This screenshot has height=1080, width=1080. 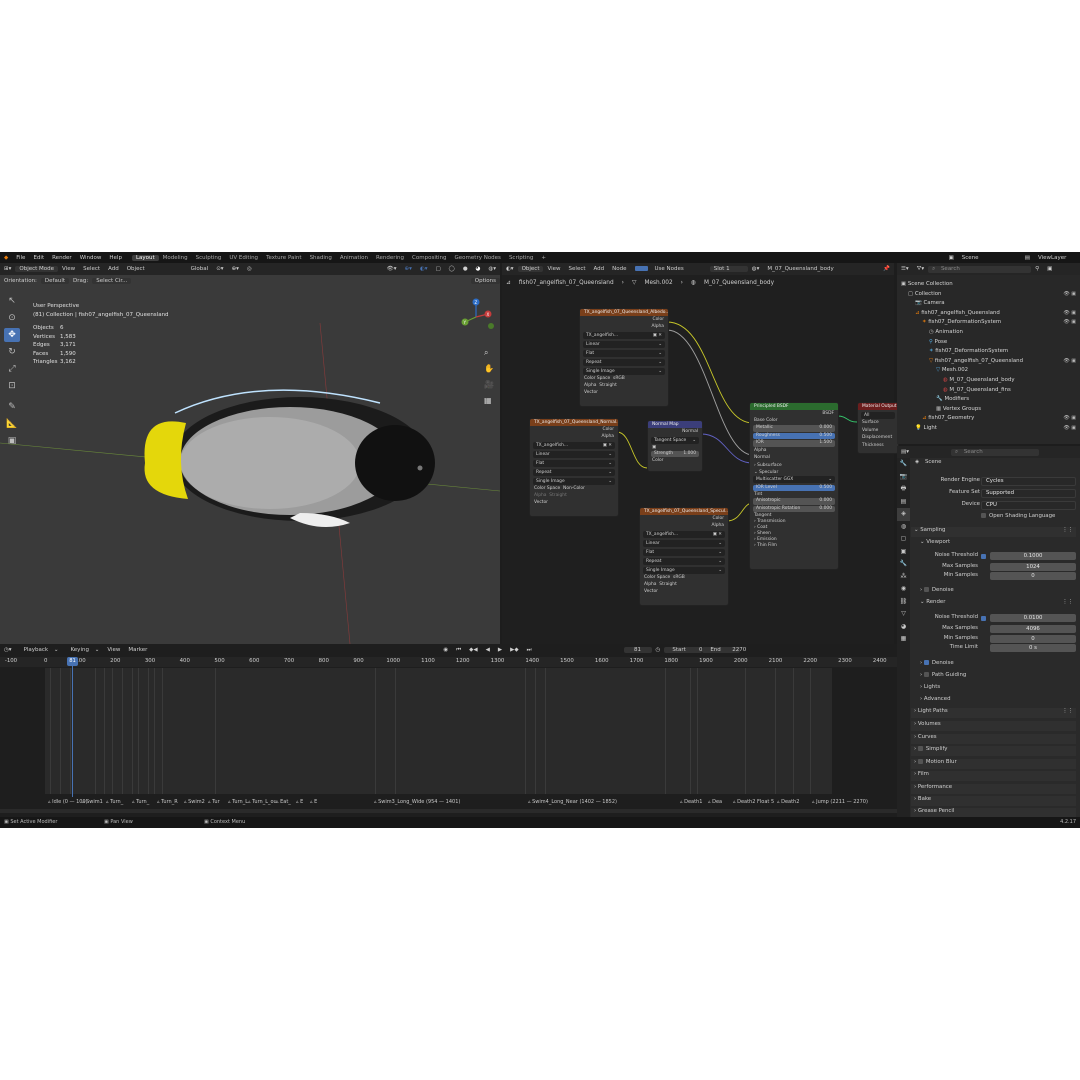 What do you see at coordinates (1004, 362) in the screenshot?
I see `outliner-item: ▽ fish07_angelfish_07_Queensland 👁 ▣` at bounding box center [1004, 362].